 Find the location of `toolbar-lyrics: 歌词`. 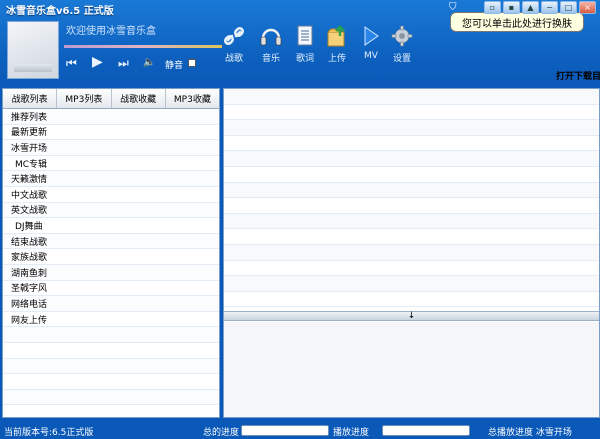

toolbar-lyrics: 歌词 is located at coordinates (305, 44).